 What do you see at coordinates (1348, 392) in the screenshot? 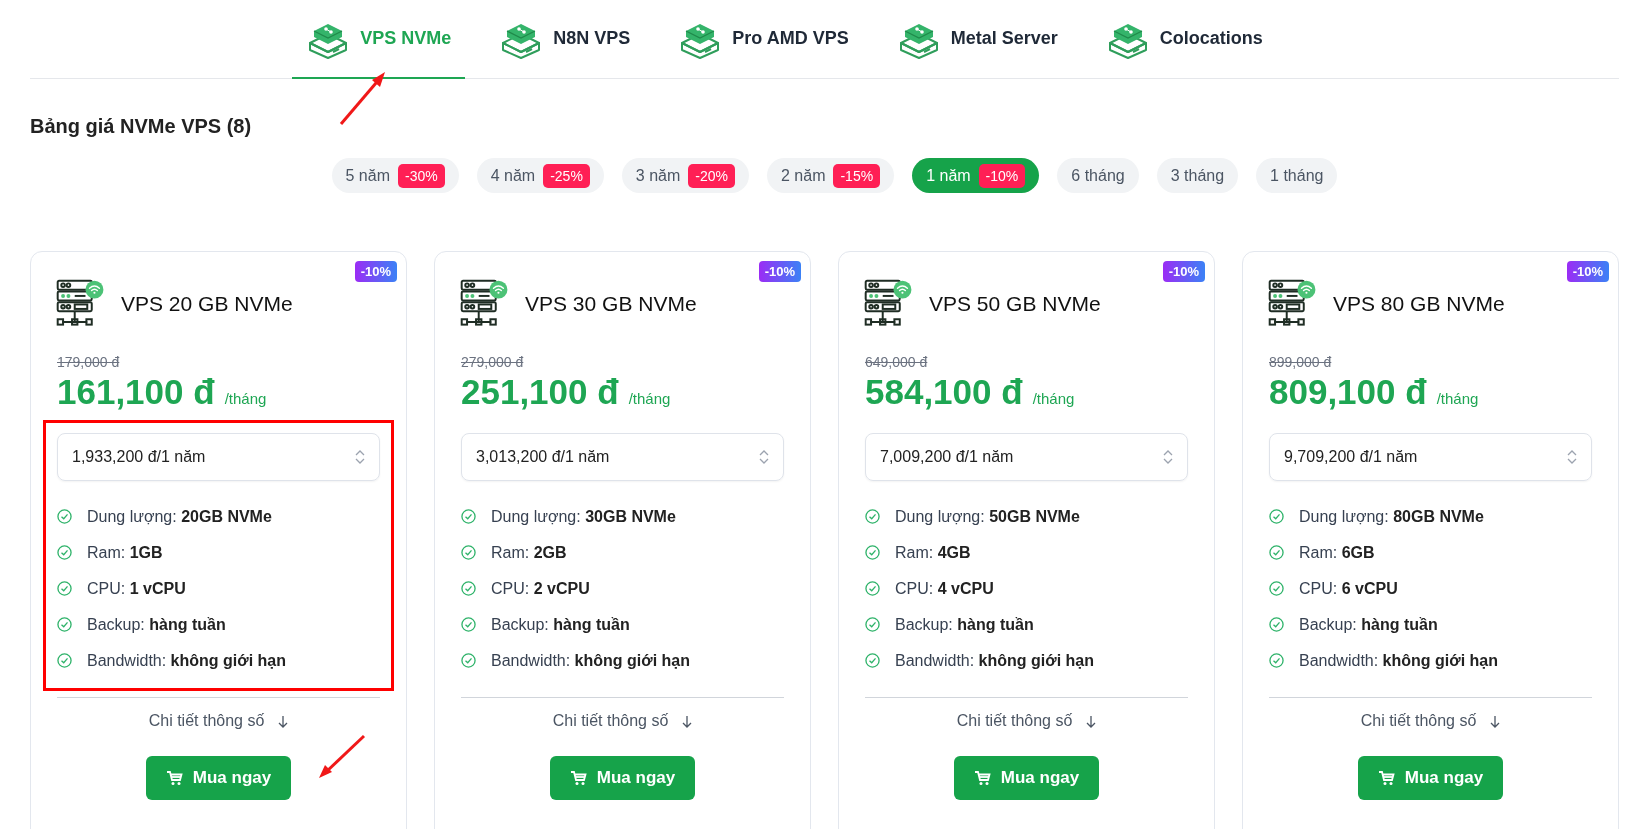
I see `price: 809,100 đ` at bounding box center [1348, 392].